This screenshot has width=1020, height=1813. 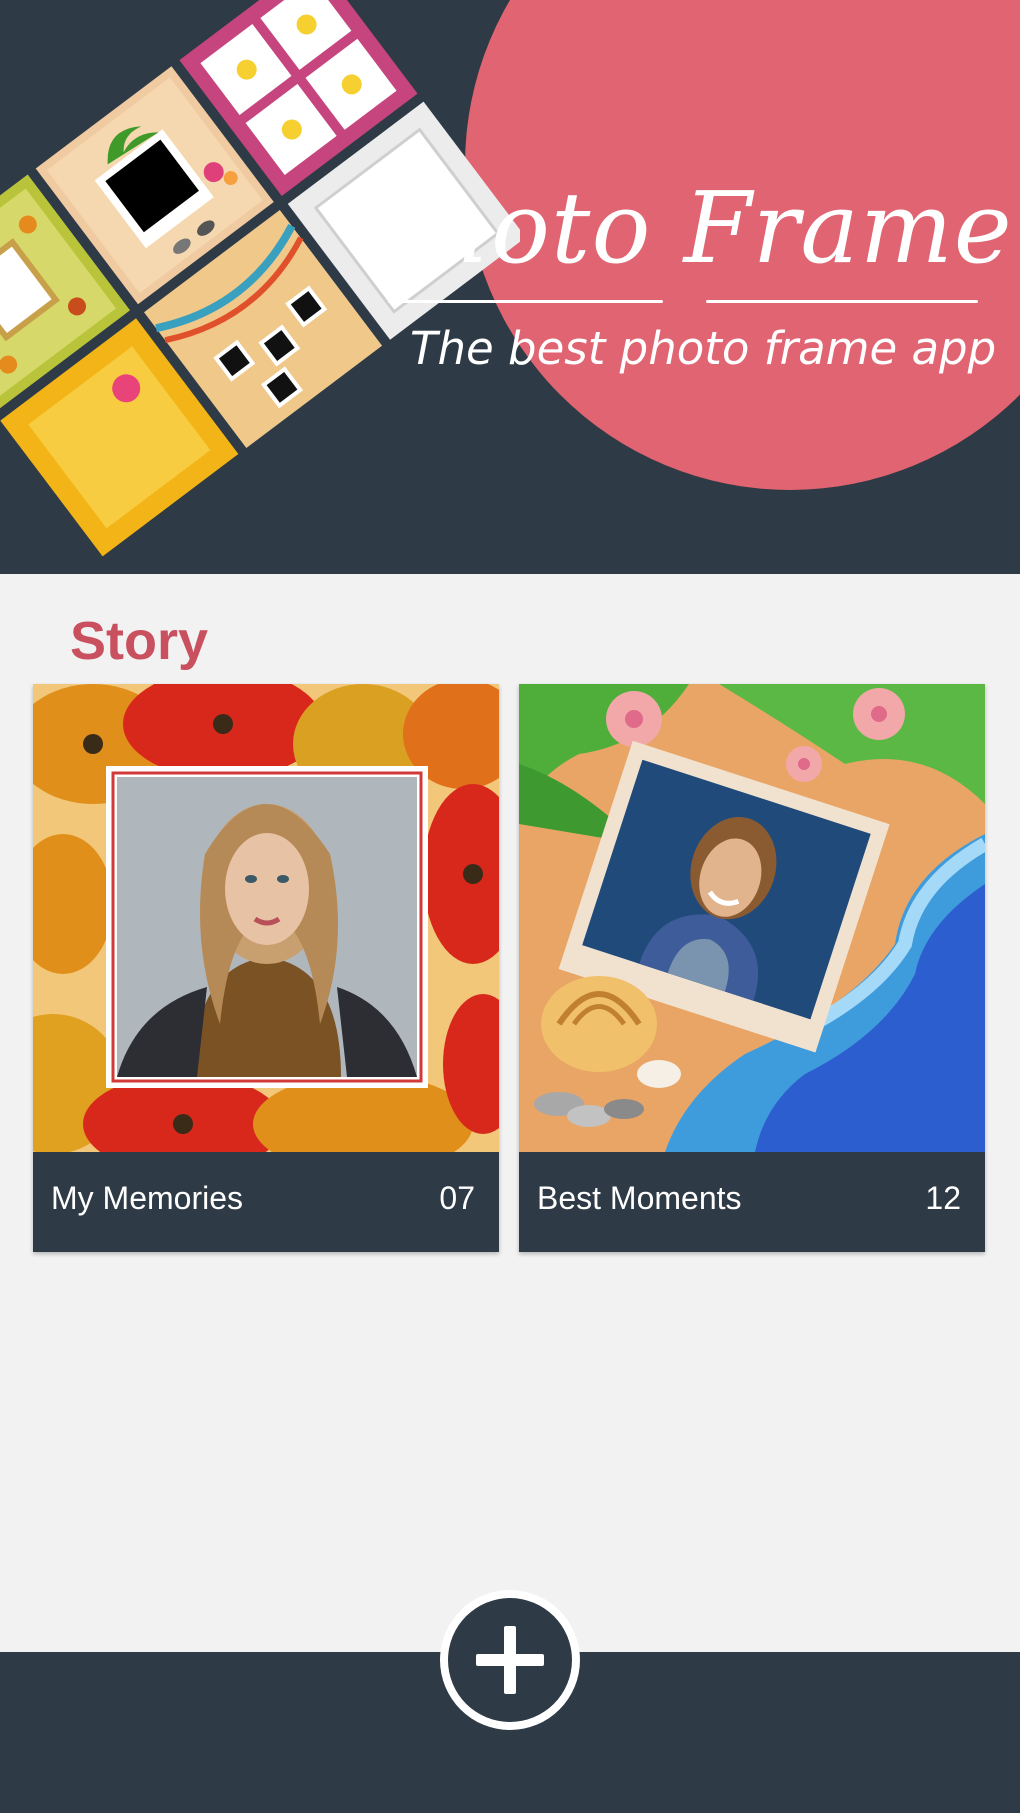 I want to click on plus-icon, so click(x=510, y=1660).